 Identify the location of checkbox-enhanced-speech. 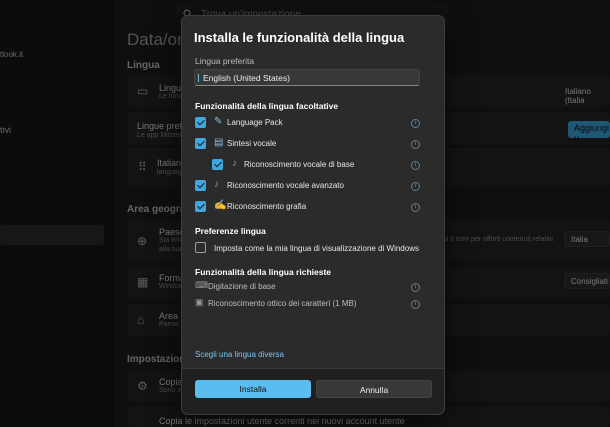
(200, 185).